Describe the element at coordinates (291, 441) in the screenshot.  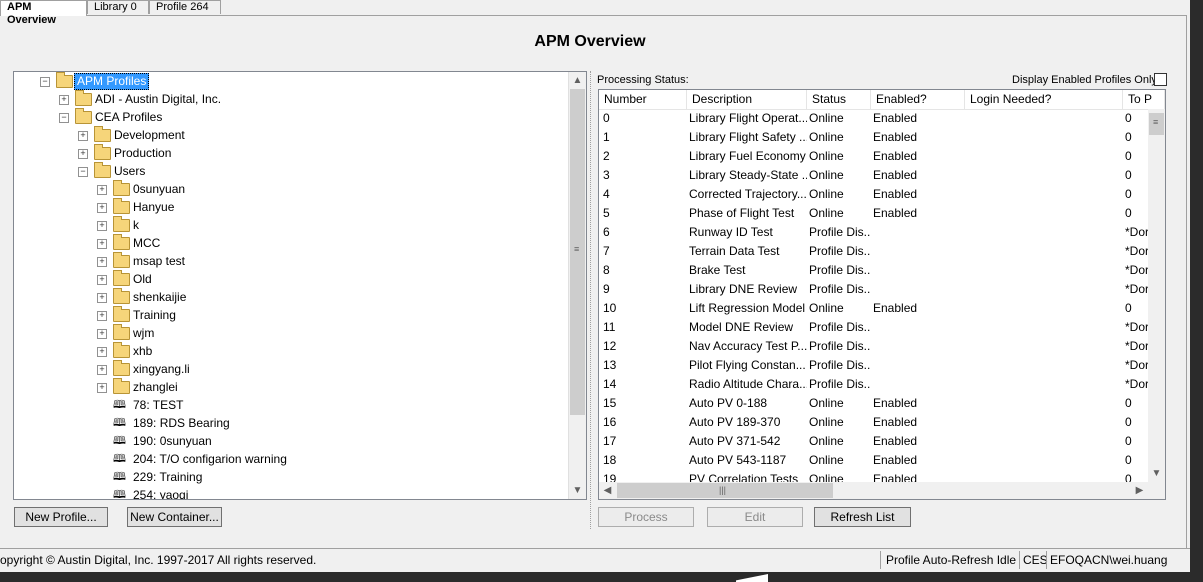
I see `tree-item: 🕮 190: 0sunyuan` at that location.